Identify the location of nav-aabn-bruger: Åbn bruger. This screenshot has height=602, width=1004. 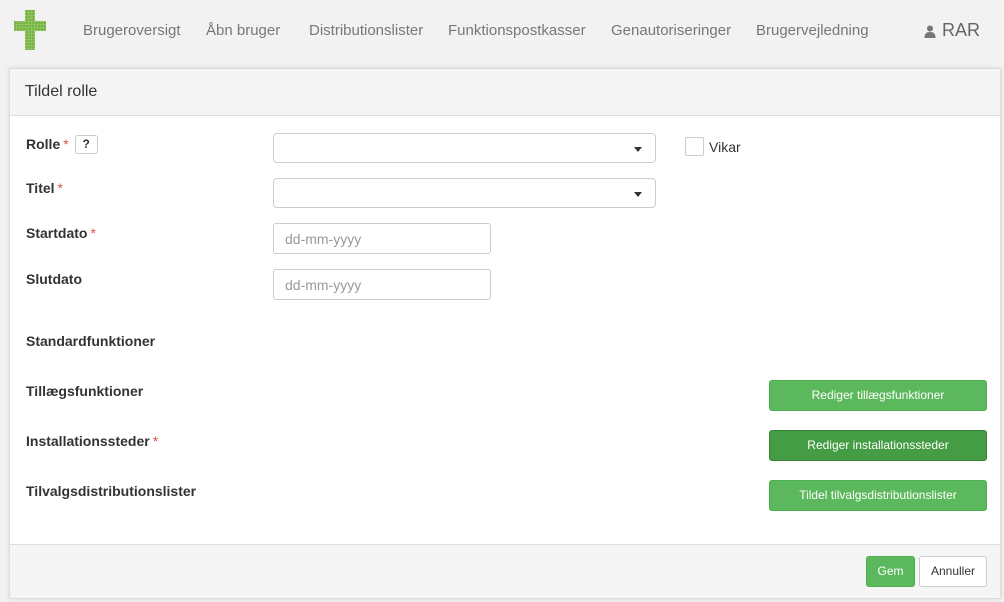
(243, 30).